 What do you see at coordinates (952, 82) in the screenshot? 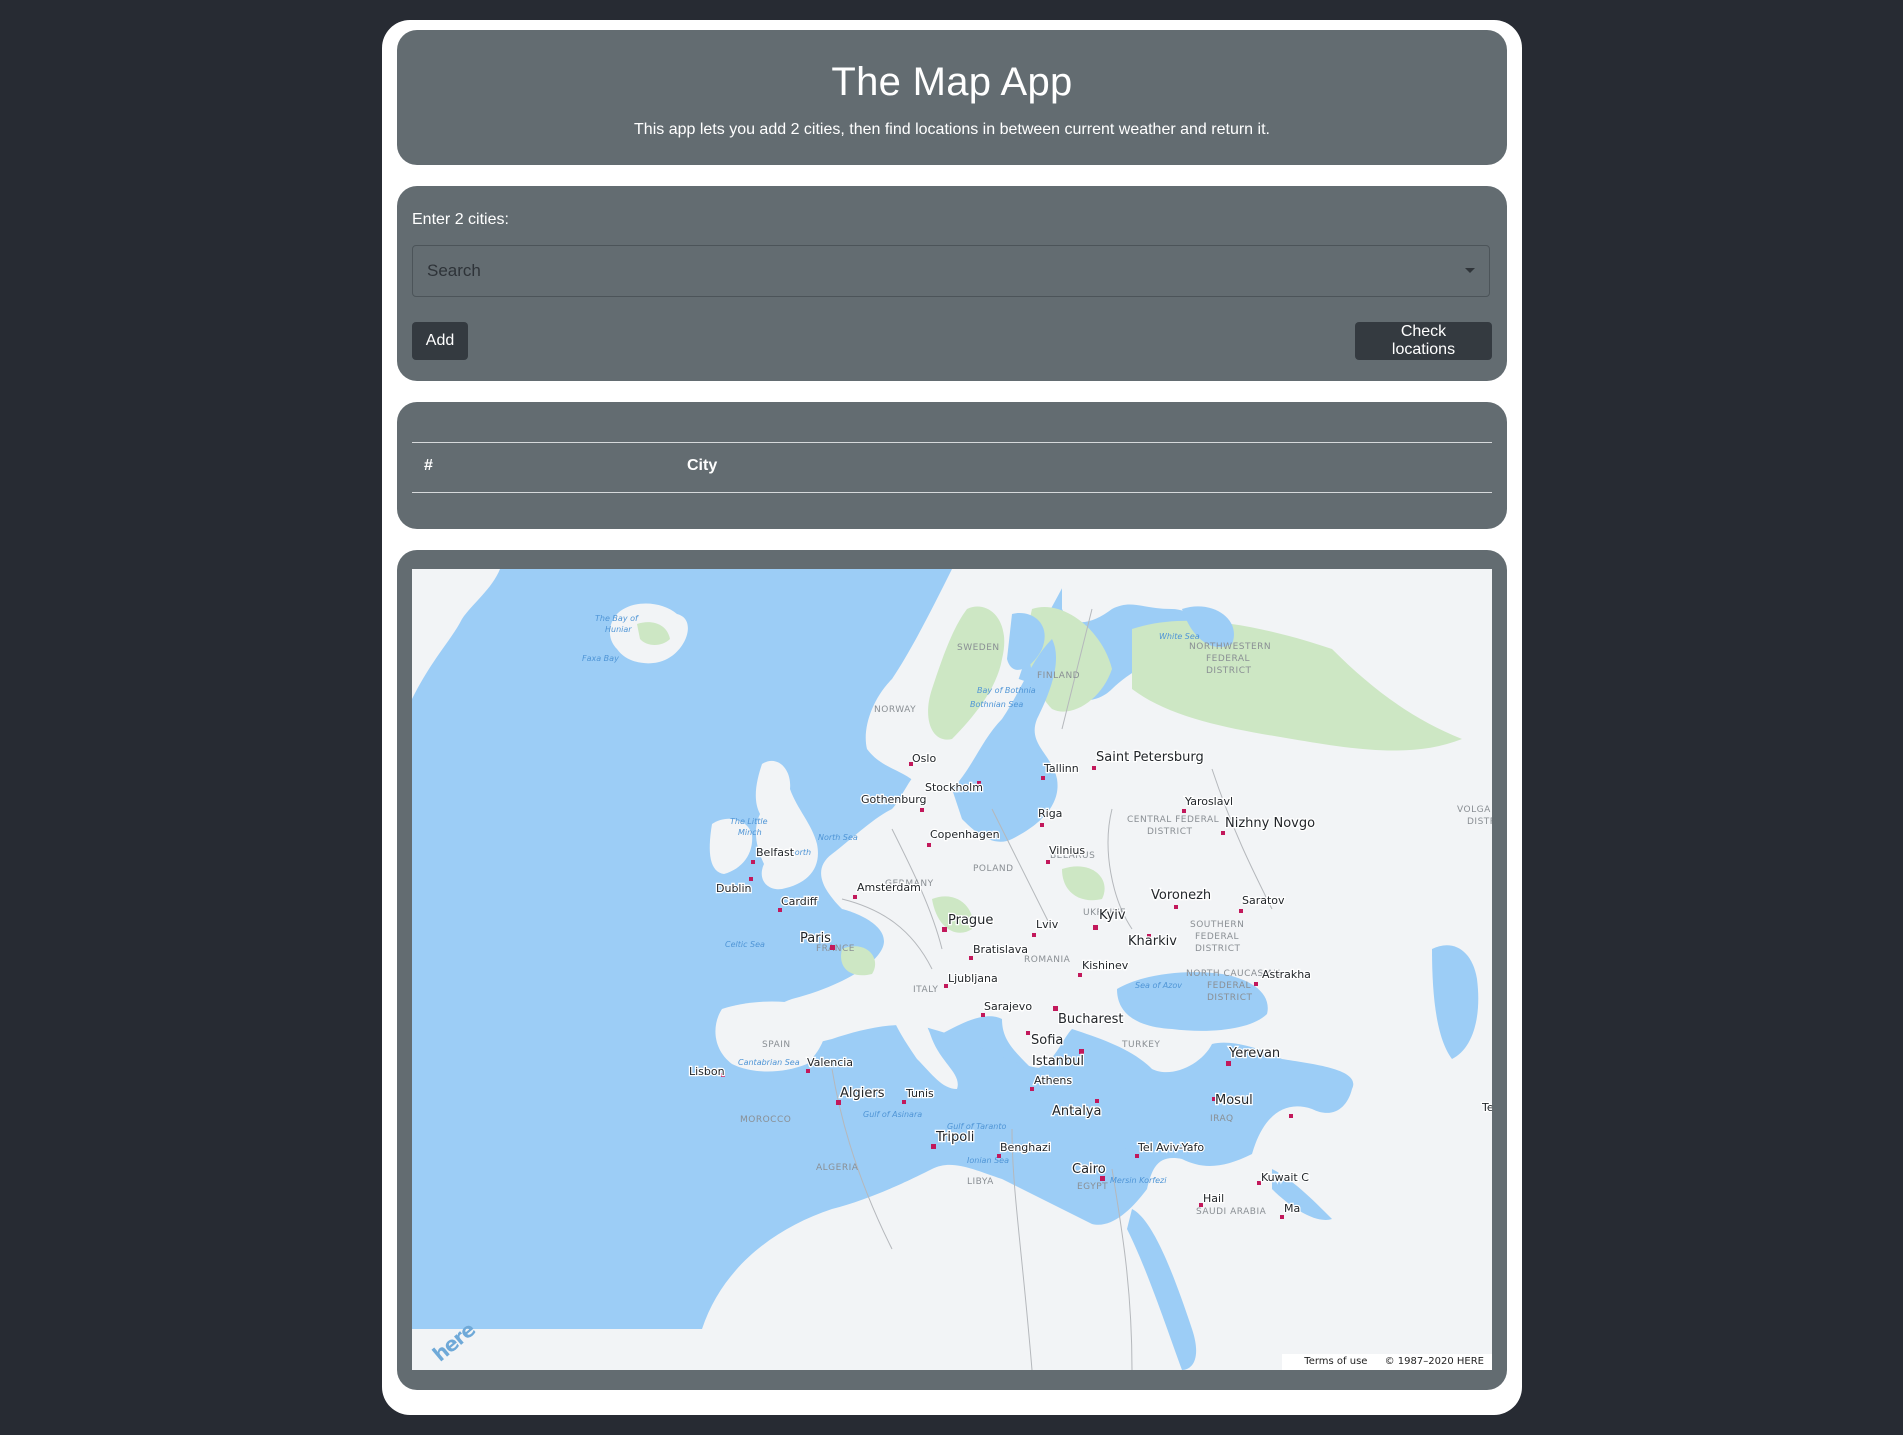
I see `page-title: The Map App` at bounding box center [952, 82].